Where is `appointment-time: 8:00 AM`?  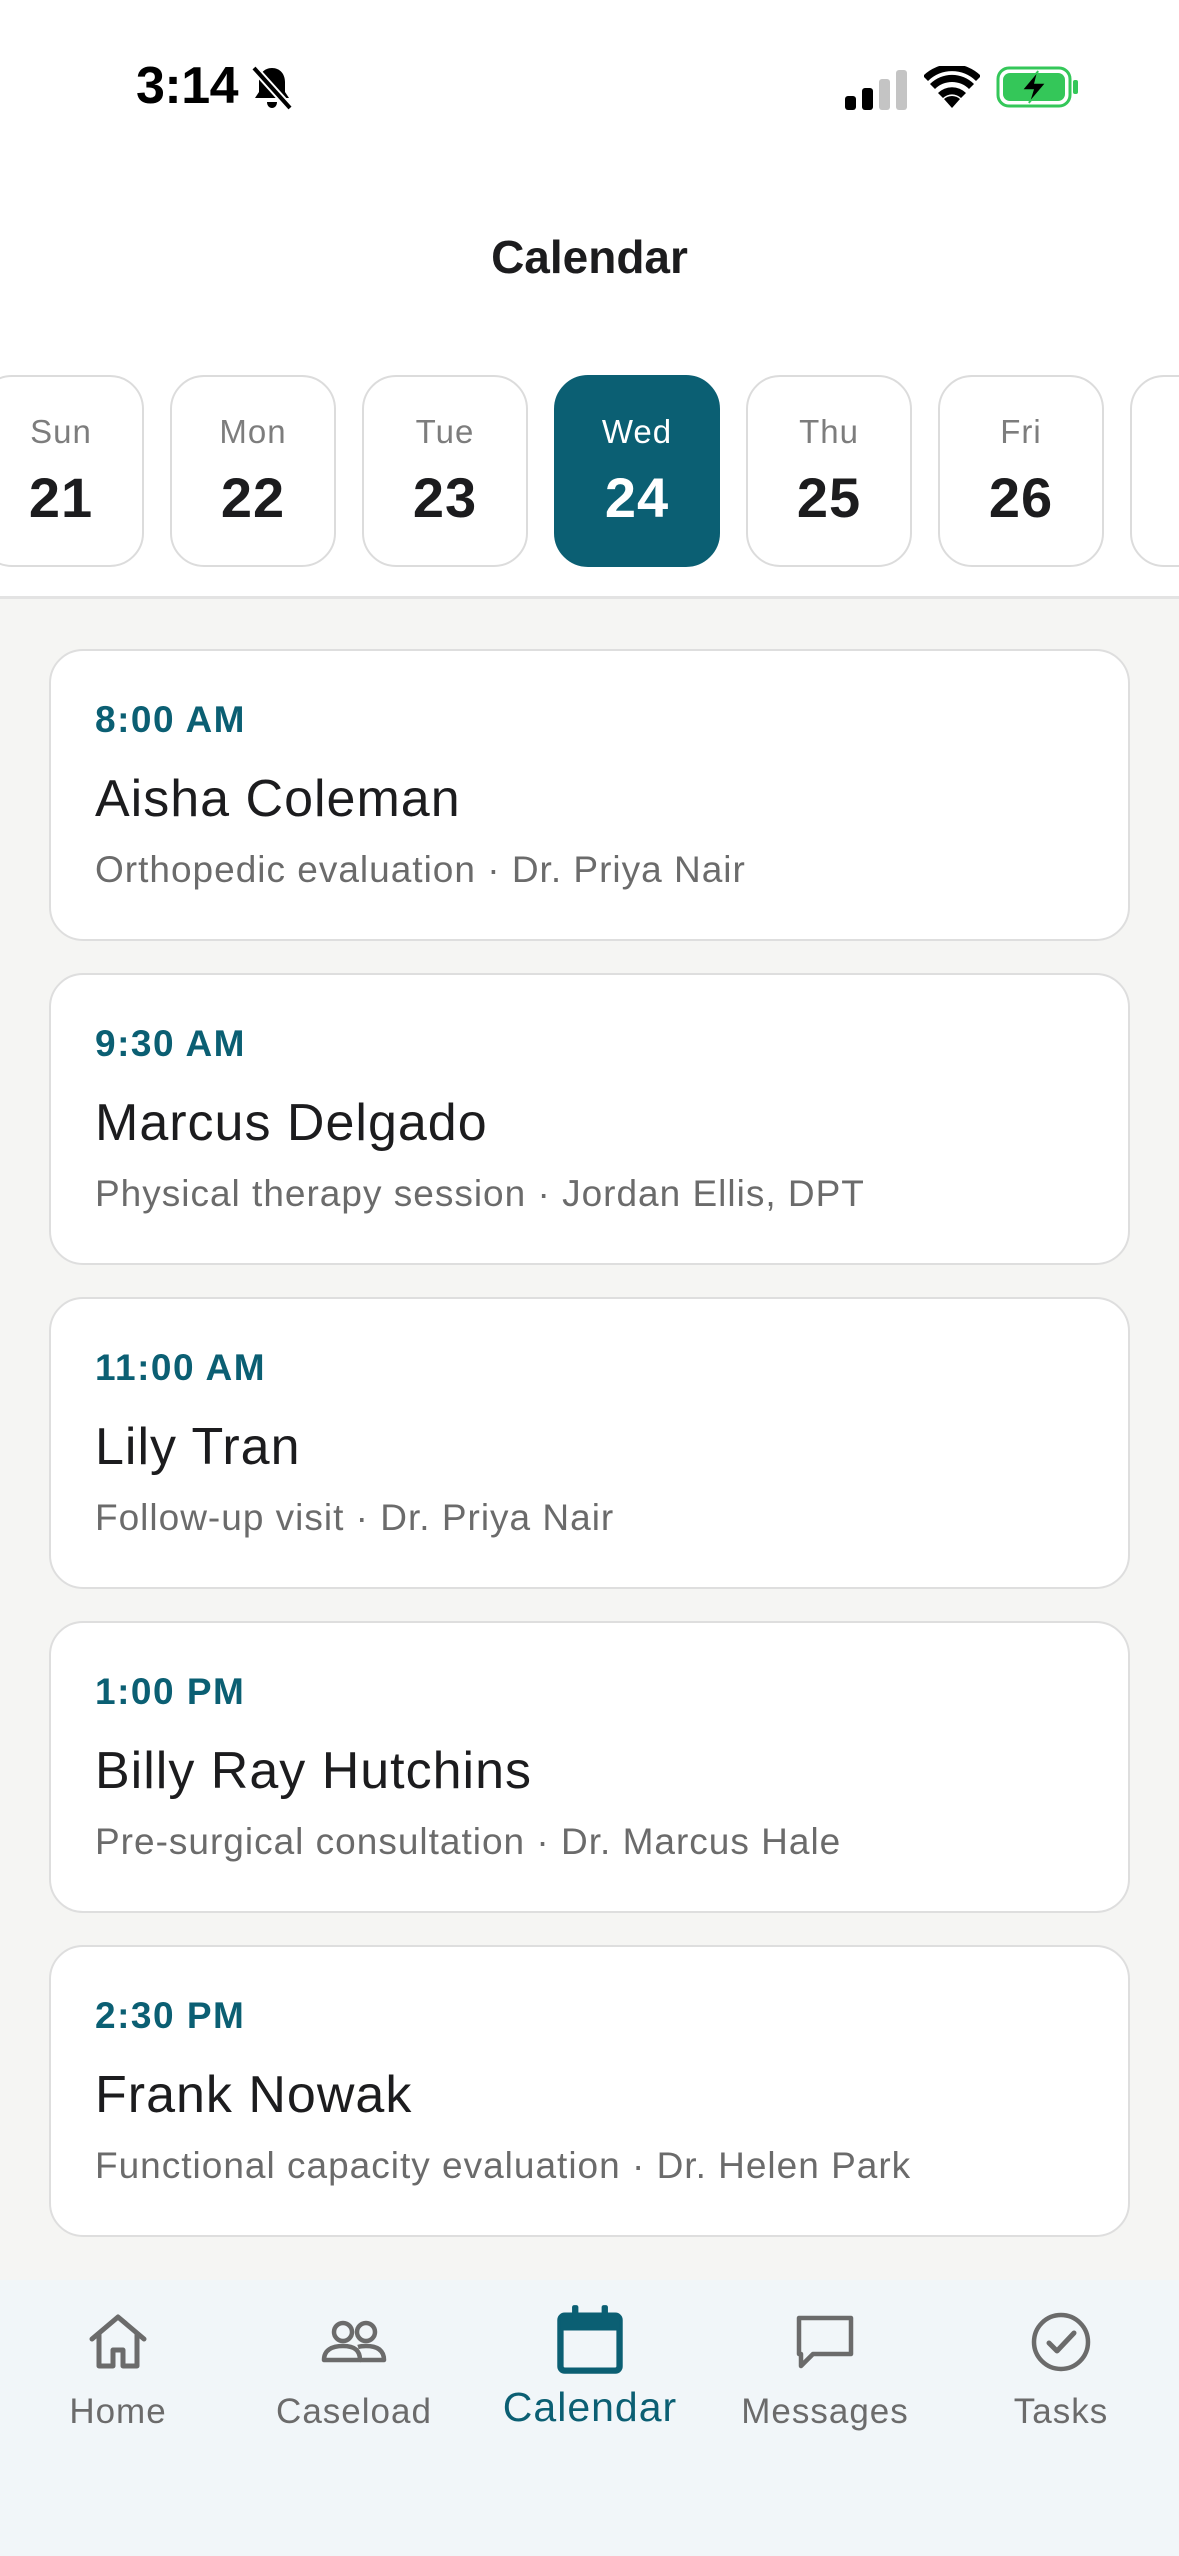
appointment-time: 8:00 AM is located at coordinates (171, 719).